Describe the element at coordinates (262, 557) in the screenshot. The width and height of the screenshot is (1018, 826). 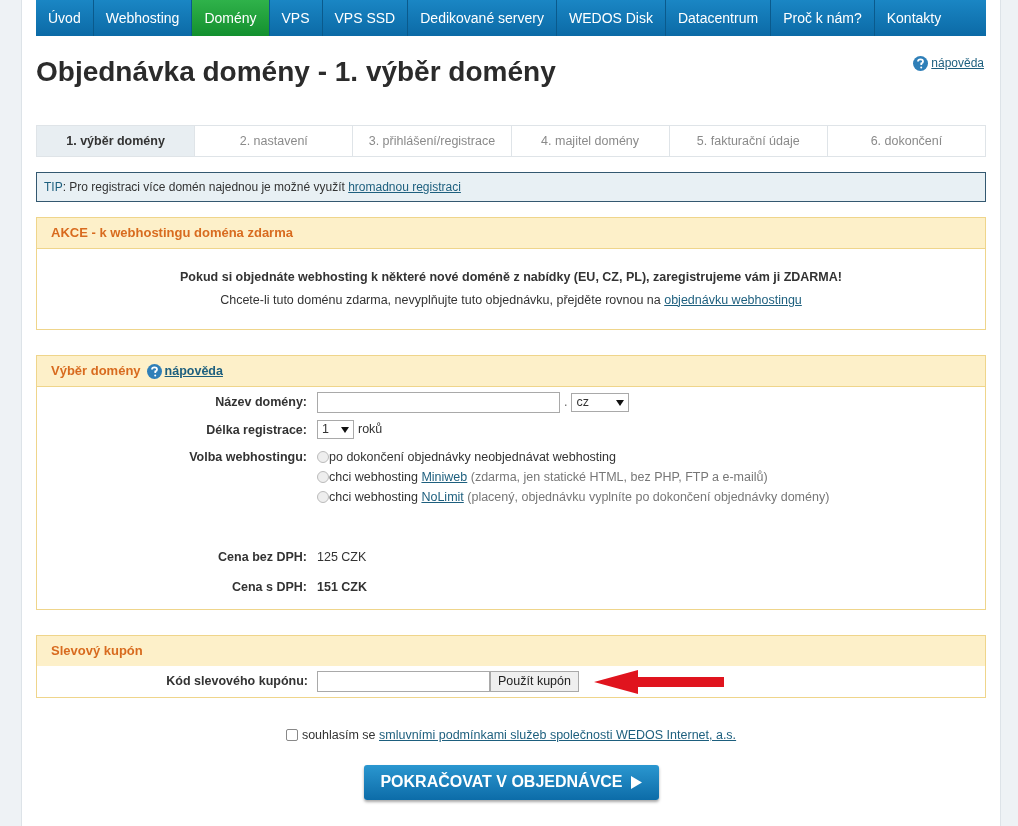
I see `field-label: Cena bez DPH:` at that location.